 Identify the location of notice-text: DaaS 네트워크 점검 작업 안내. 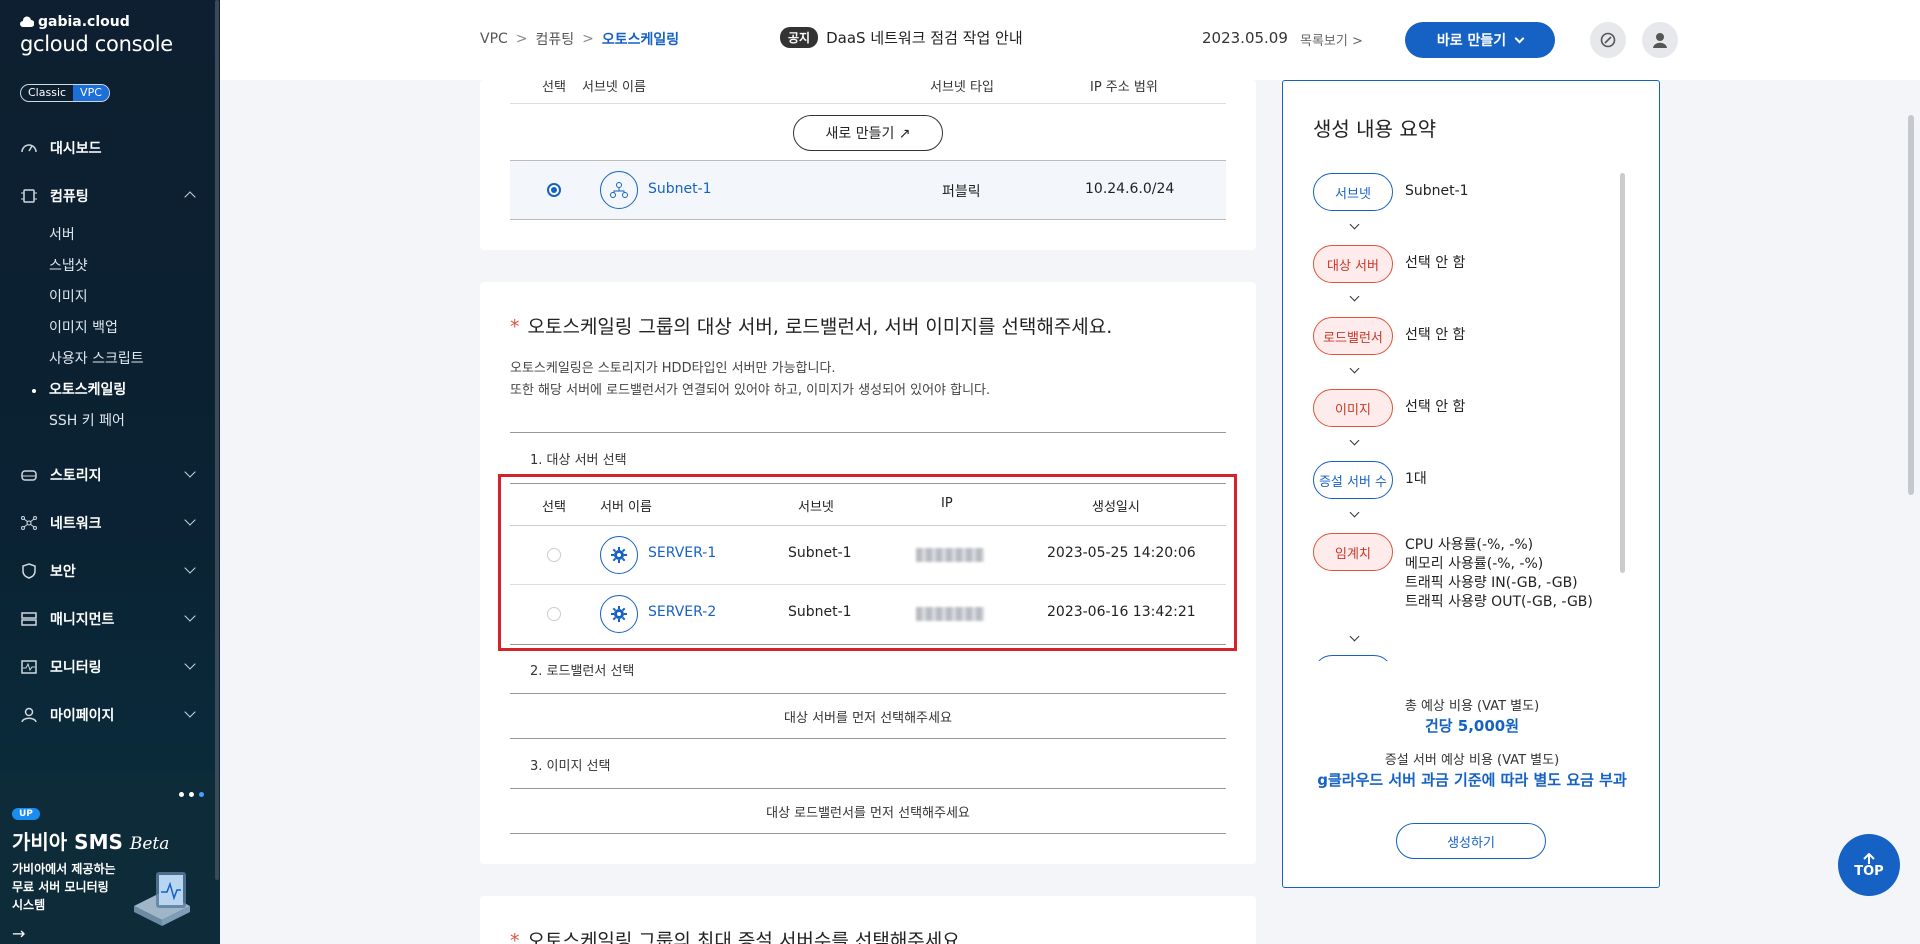
(924, 37).